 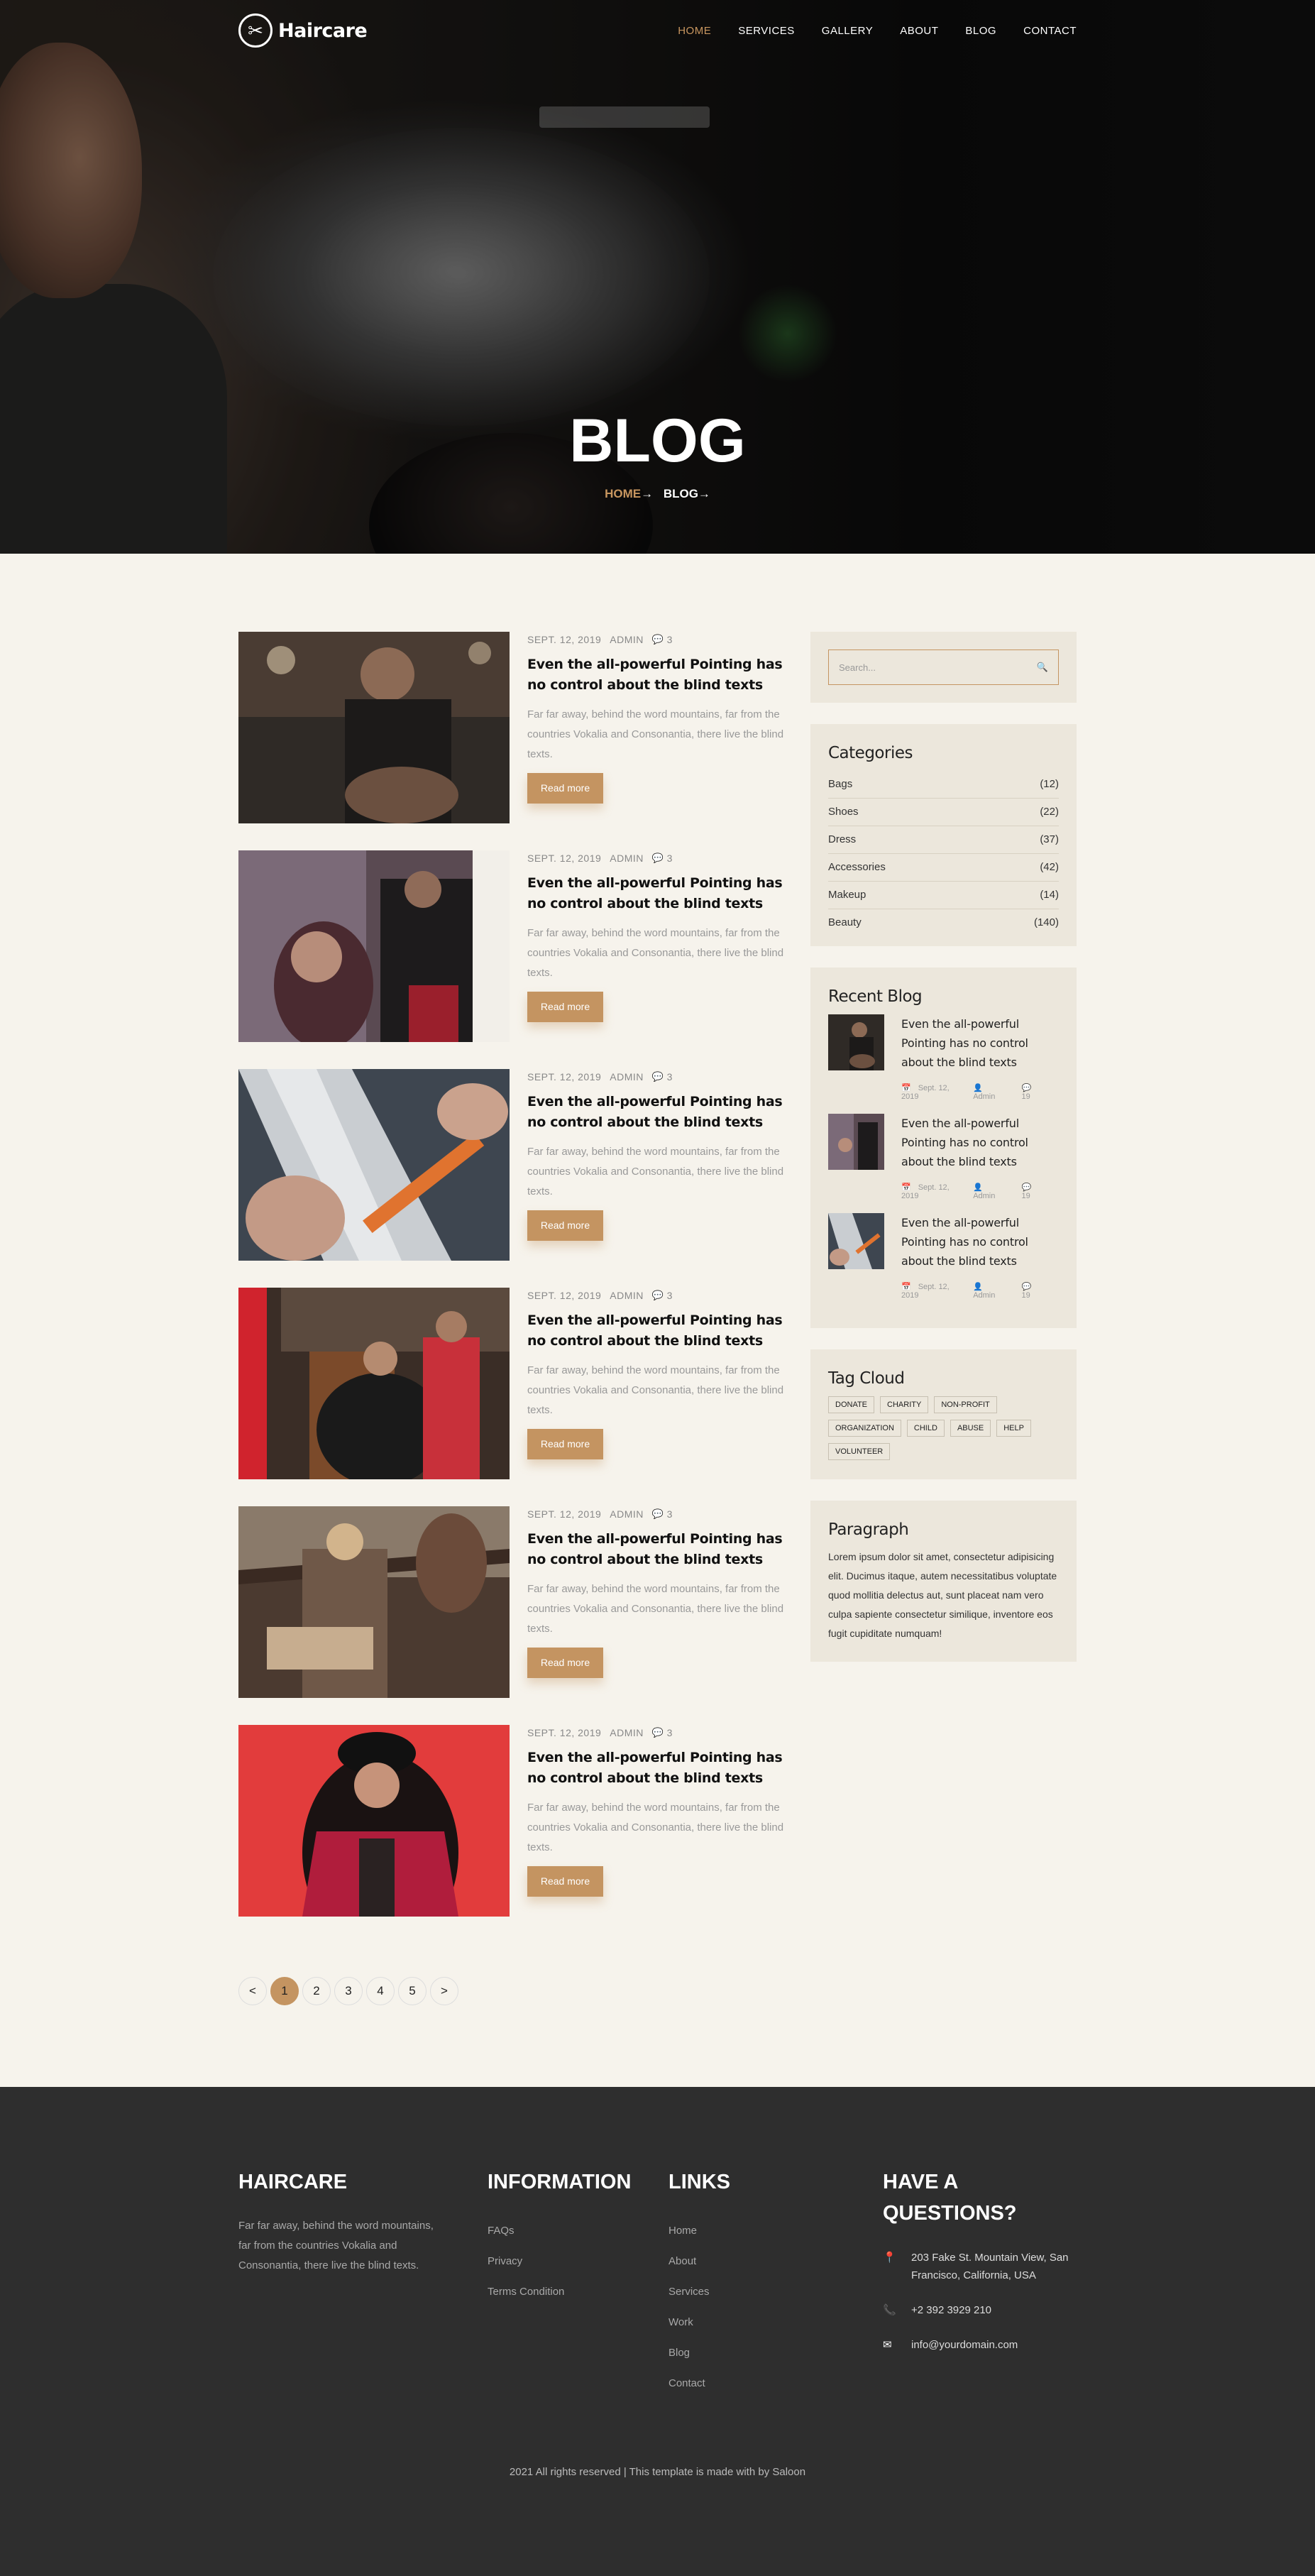 I want to click on search-input: Search... 🔍, so click(x=943, y=667).